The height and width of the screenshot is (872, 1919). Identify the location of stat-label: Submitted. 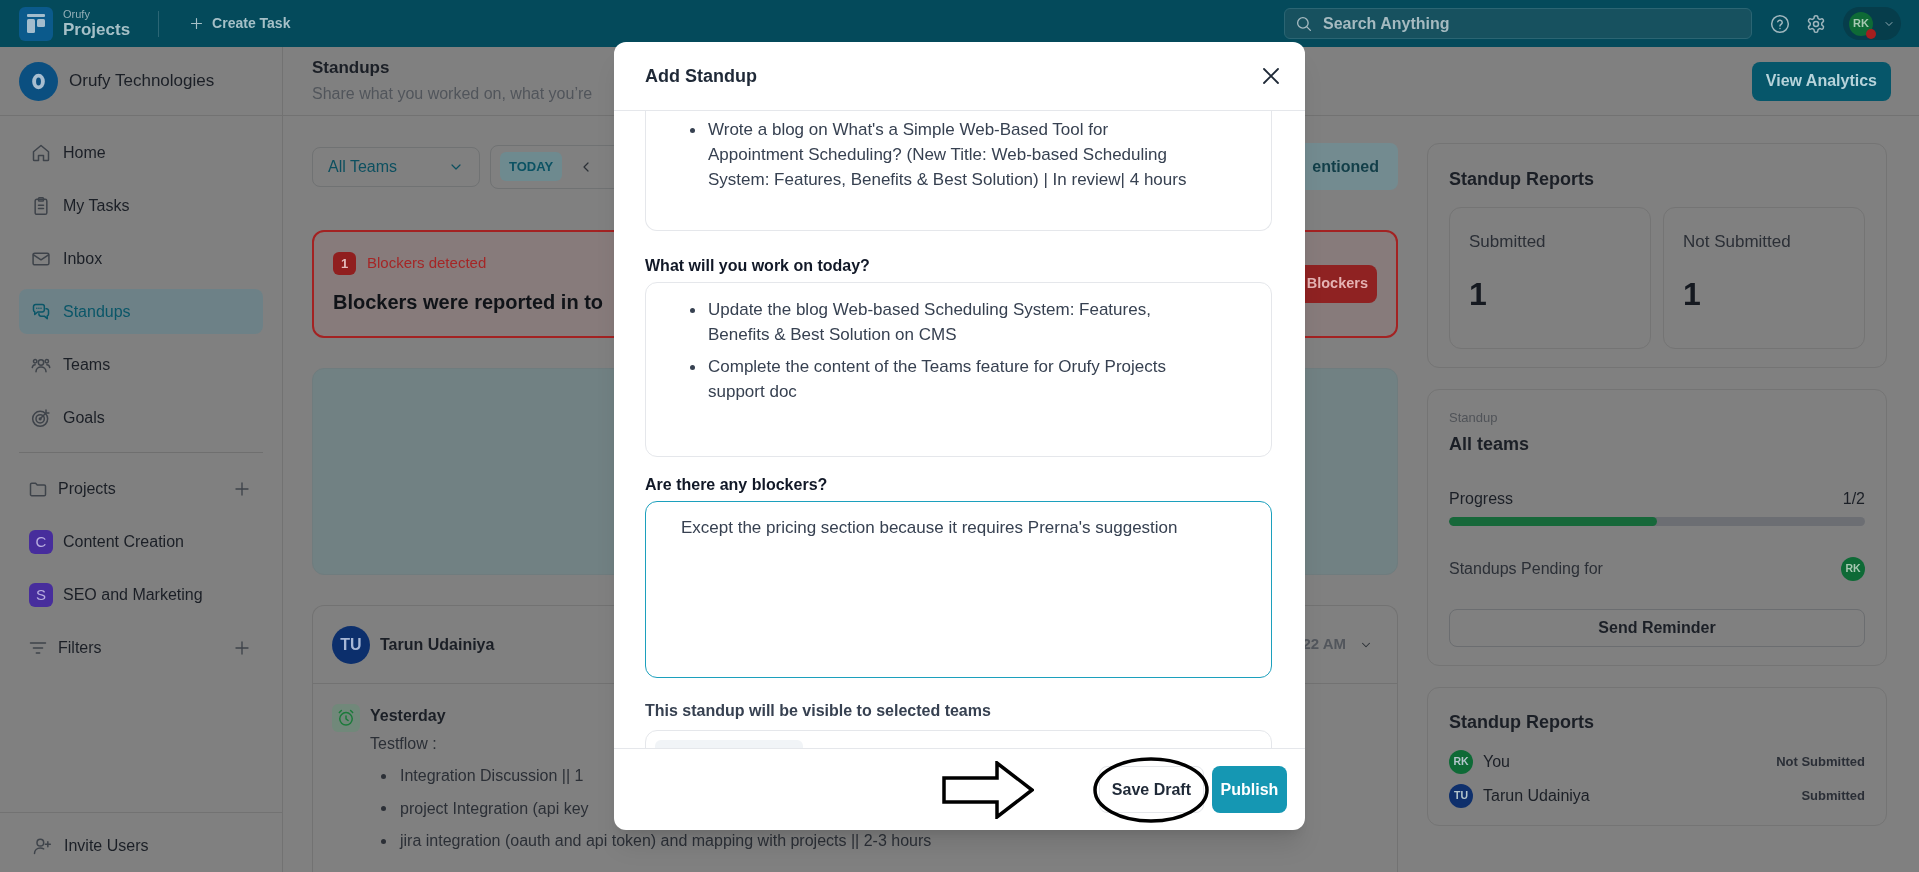
(1507, 242).